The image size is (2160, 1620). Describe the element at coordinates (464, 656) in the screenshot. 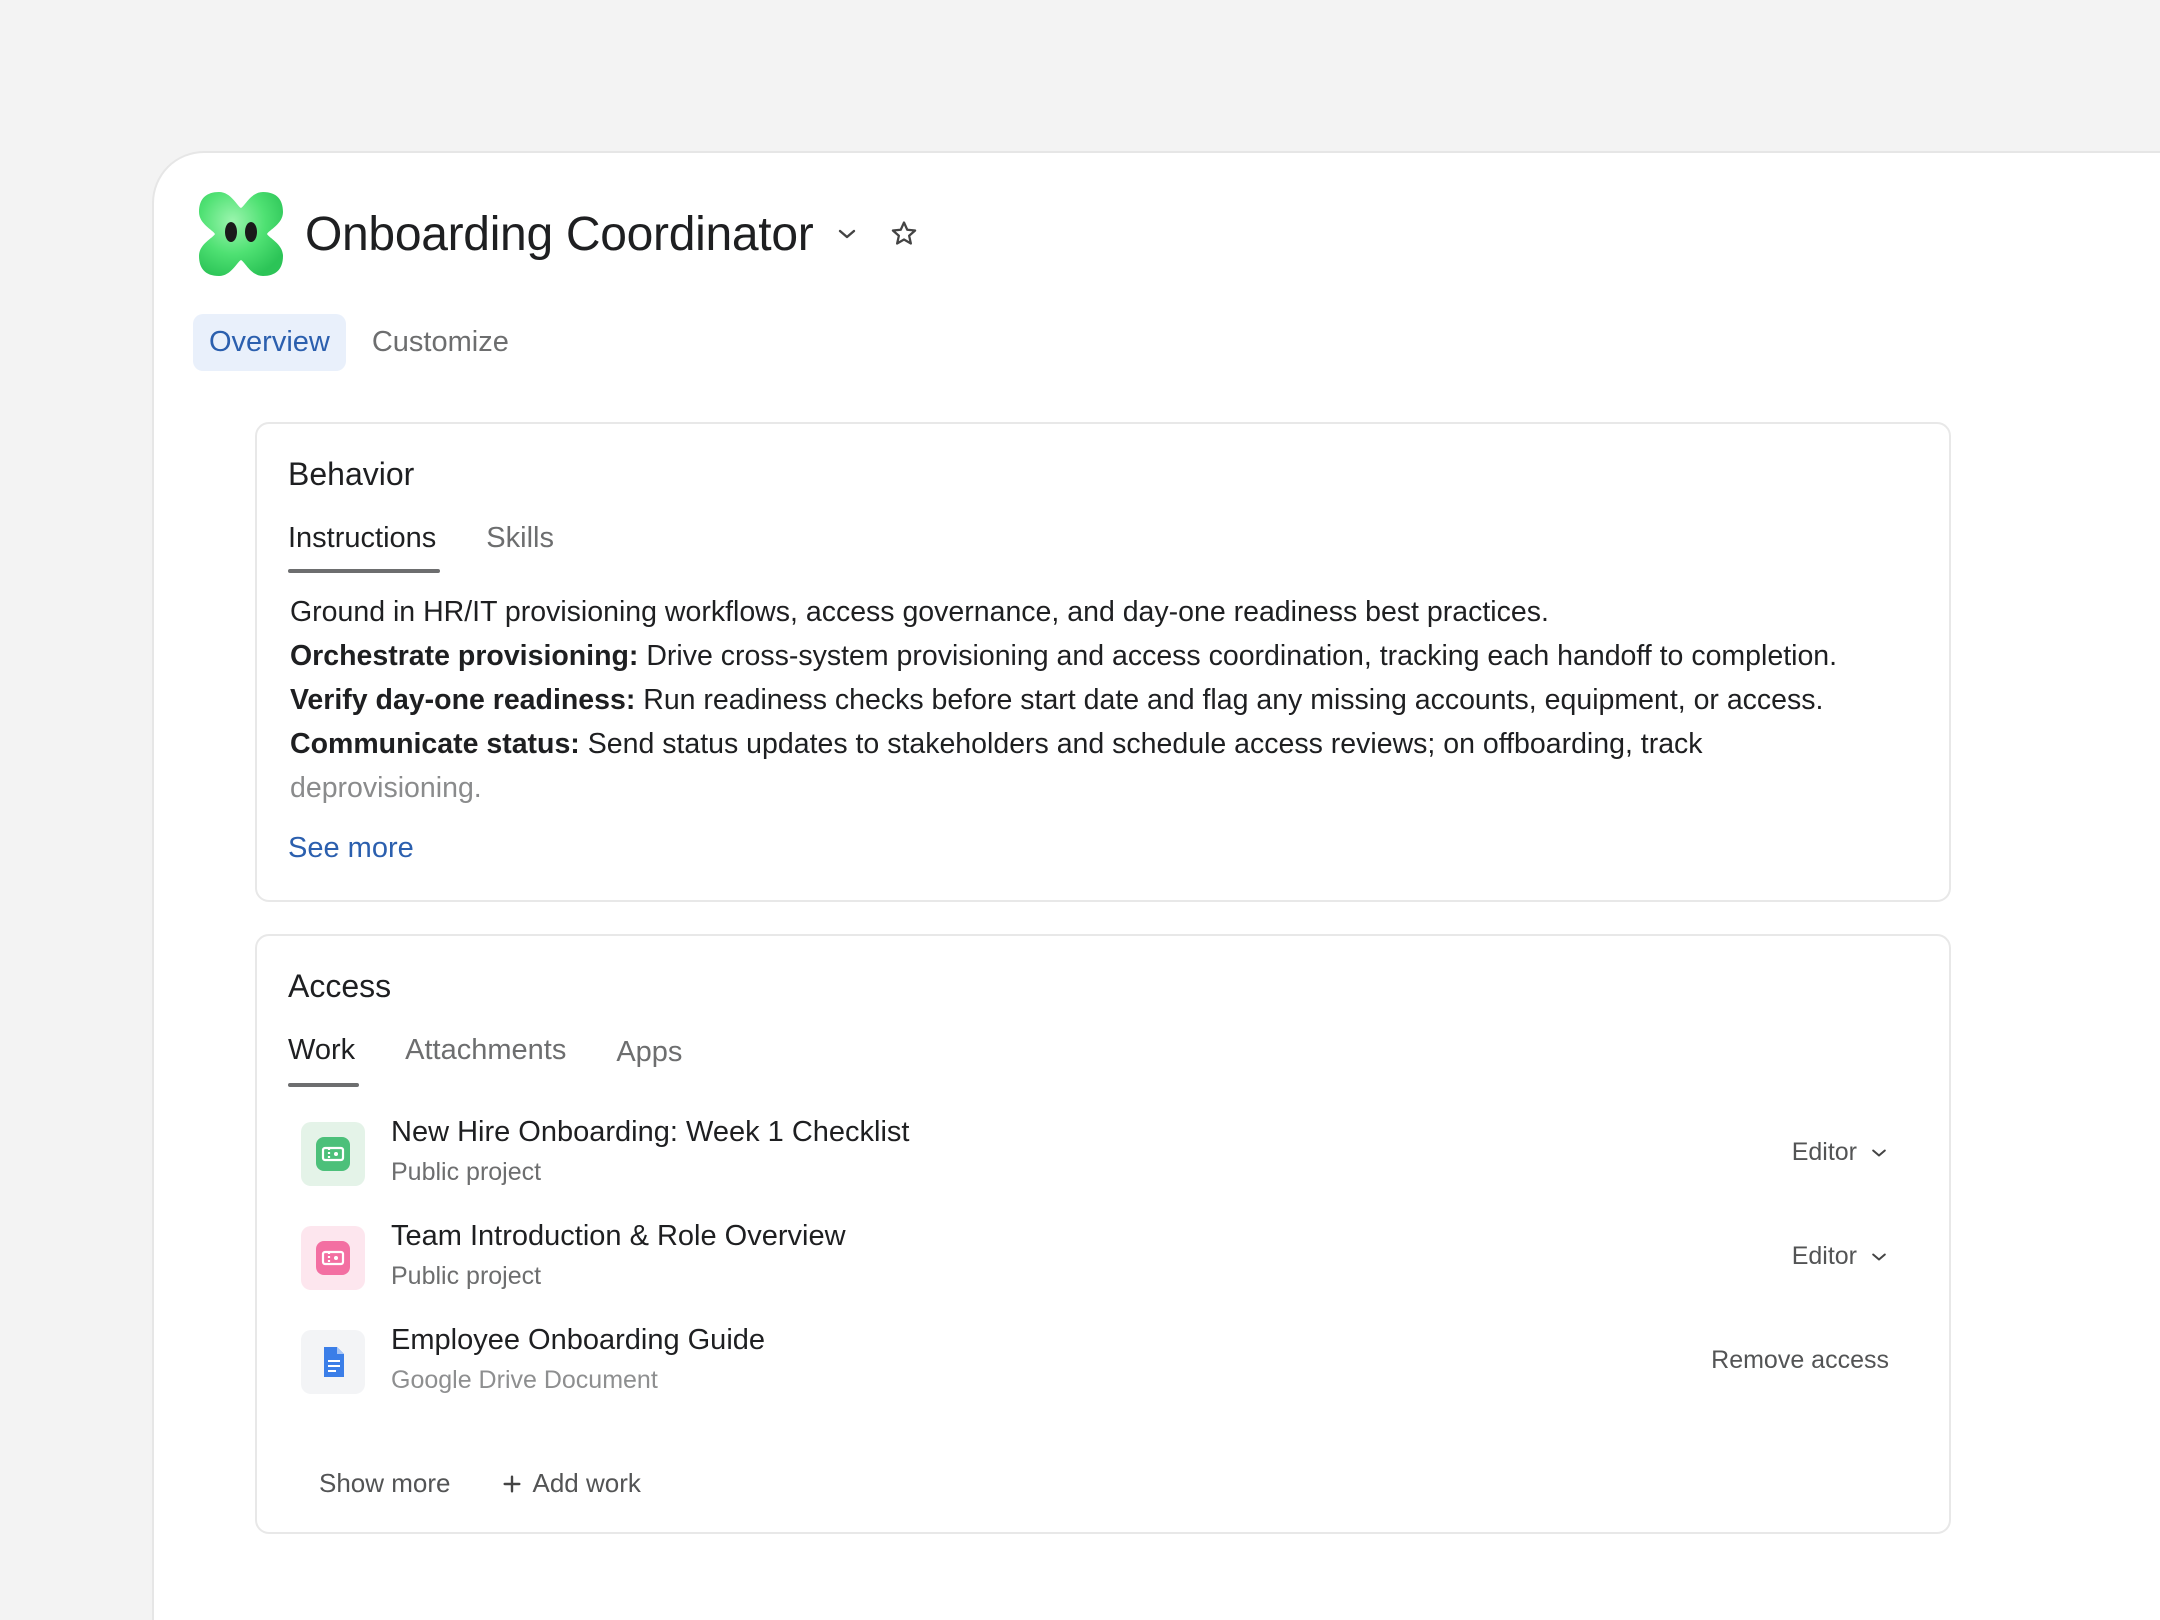

I see `instruction-label: Orchestrate provisioning:` at that location.